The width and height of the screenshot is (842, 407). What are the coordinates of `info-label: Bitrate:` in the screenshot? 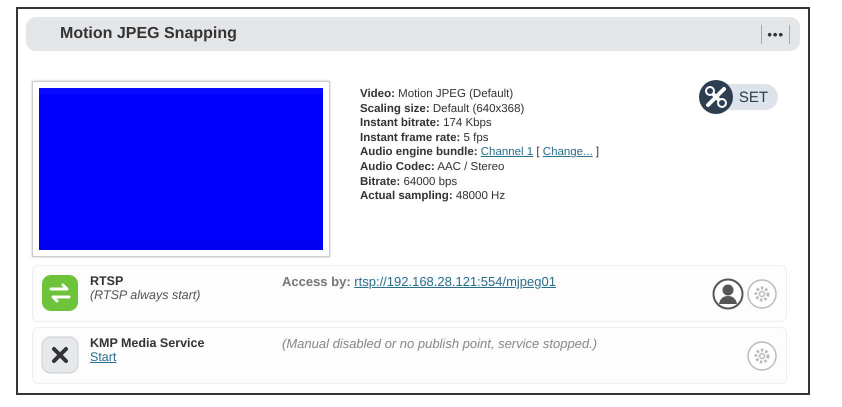 It's located at (380, 182).